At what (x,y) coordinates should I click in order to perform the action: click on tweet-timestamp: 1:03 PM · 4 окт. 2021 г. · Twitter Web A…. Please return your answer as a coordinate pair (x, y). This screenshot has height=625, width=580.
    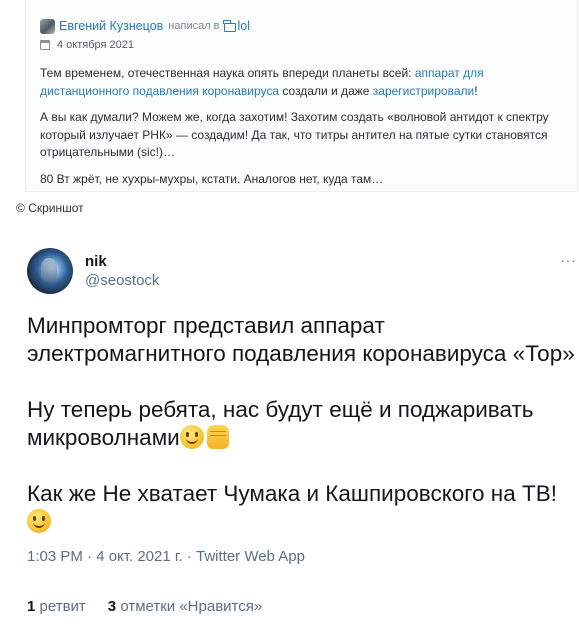
    Looking at the image, I should click on (166, 556).